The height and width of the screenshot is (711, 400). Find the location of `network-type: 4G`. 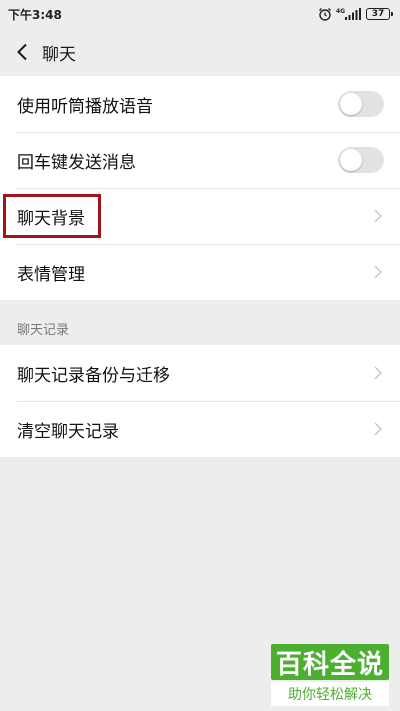

network-type: 4G is located at coordinates (340, 11).